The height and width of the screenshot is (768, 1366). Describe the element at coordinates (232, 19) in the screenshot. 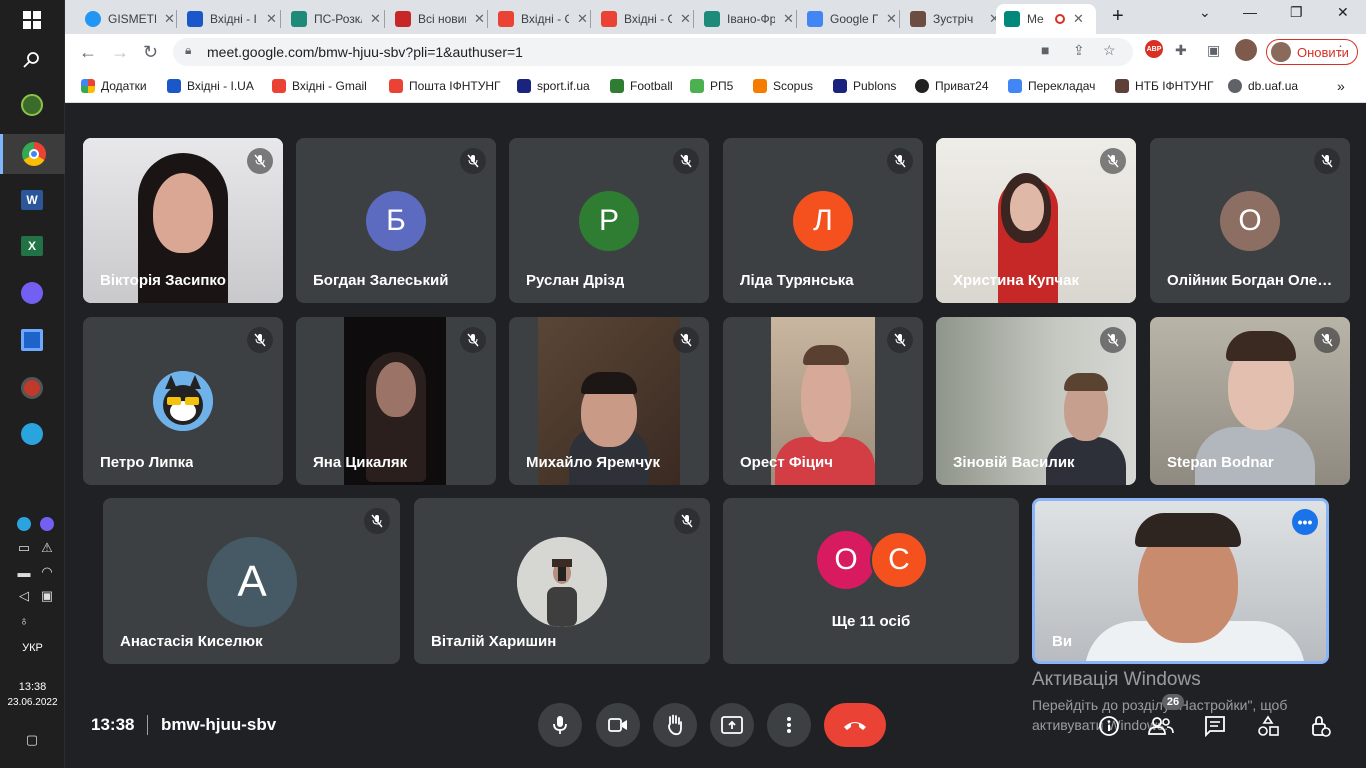

I see `tab-1: Вхідні - I.UA ✕` at that location.